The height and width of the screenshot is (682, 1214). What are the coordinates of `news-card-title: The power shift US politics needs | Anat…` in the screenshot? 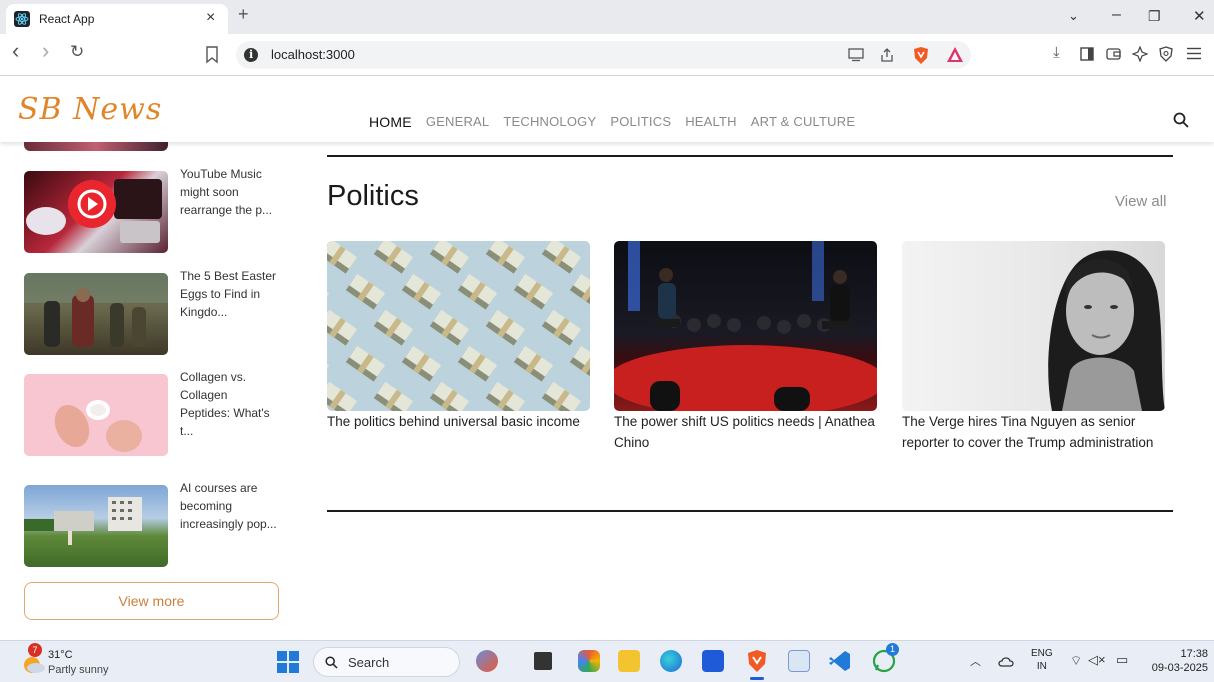 It's located at (749, 432).